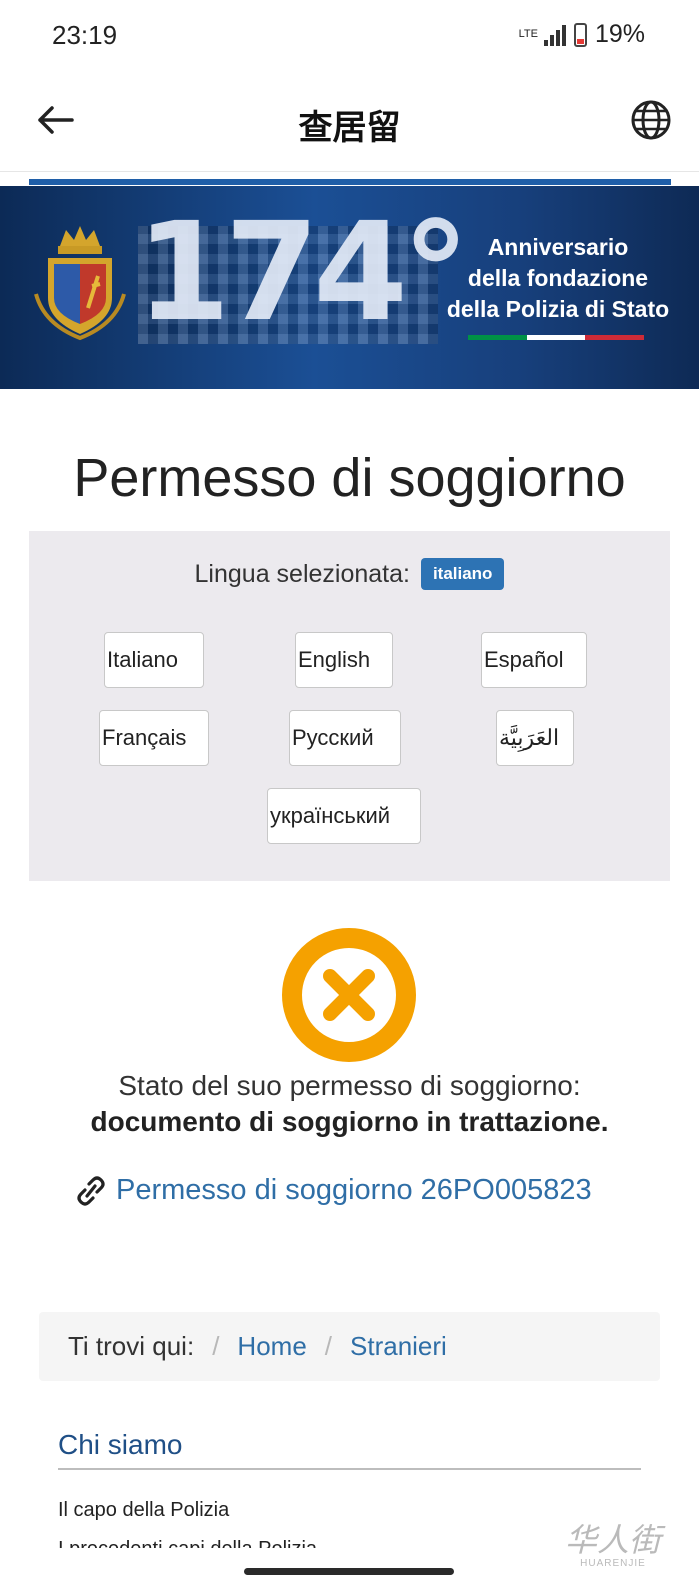  What do you see at coordinates (497, 337) in the screenshot?
I see `flag-green` at bounding box center [497, 337].